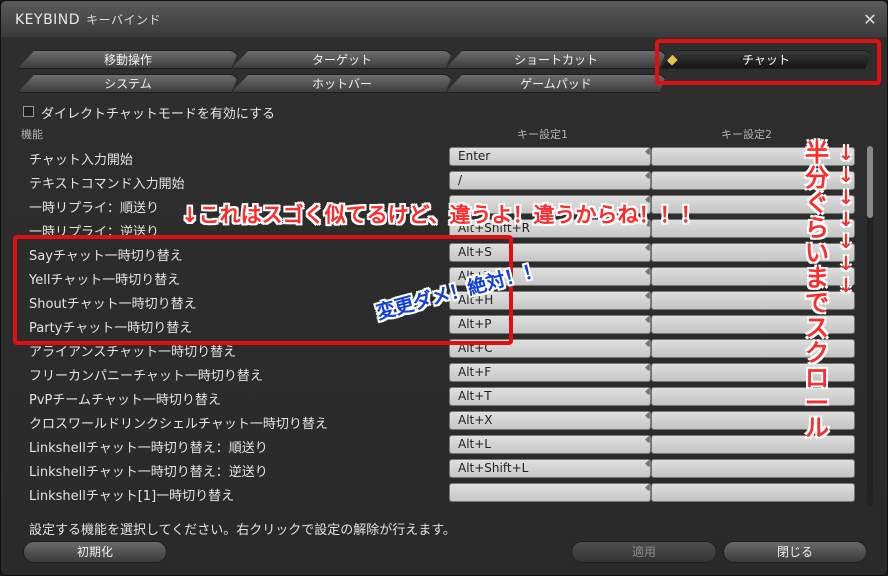 The height and width of the screenshot is (576, 888). I want to click on keybind-function-name: 一時リプライ：順送り, so click(94, 208).